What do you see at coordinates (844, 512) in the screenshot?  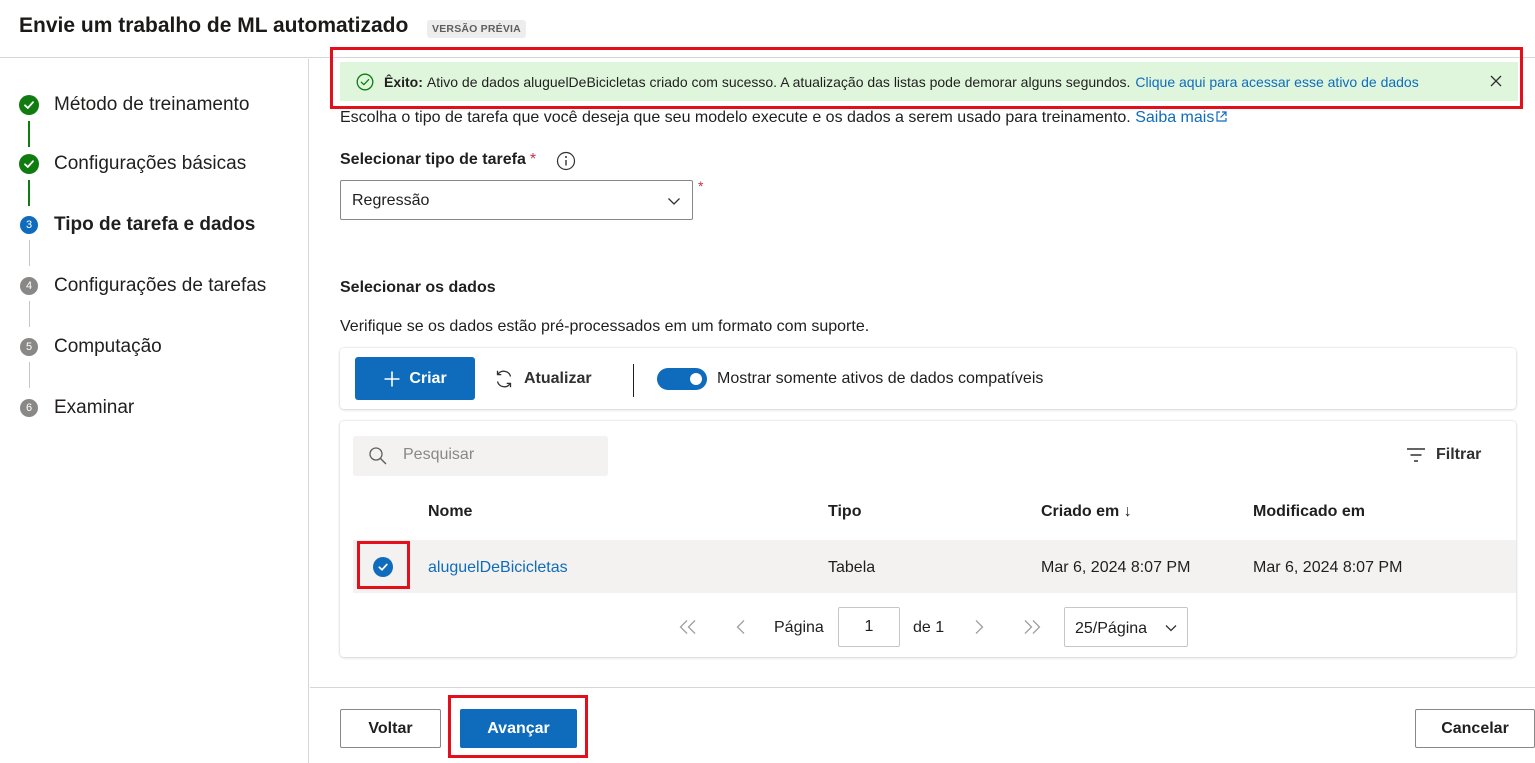 I see `column-header-type: Tipo` at bounding box center [844, 512].